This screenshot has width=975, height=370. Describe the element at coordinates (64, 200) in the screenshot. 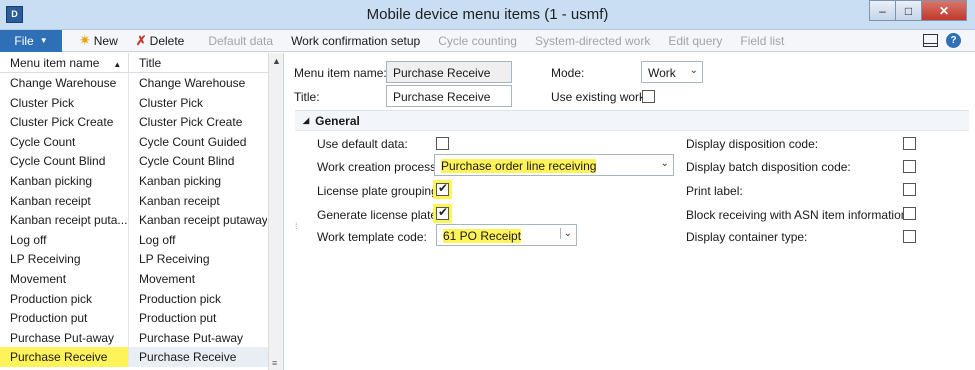

I see `cell-menu-item-name: Kanban receipt` at that location.